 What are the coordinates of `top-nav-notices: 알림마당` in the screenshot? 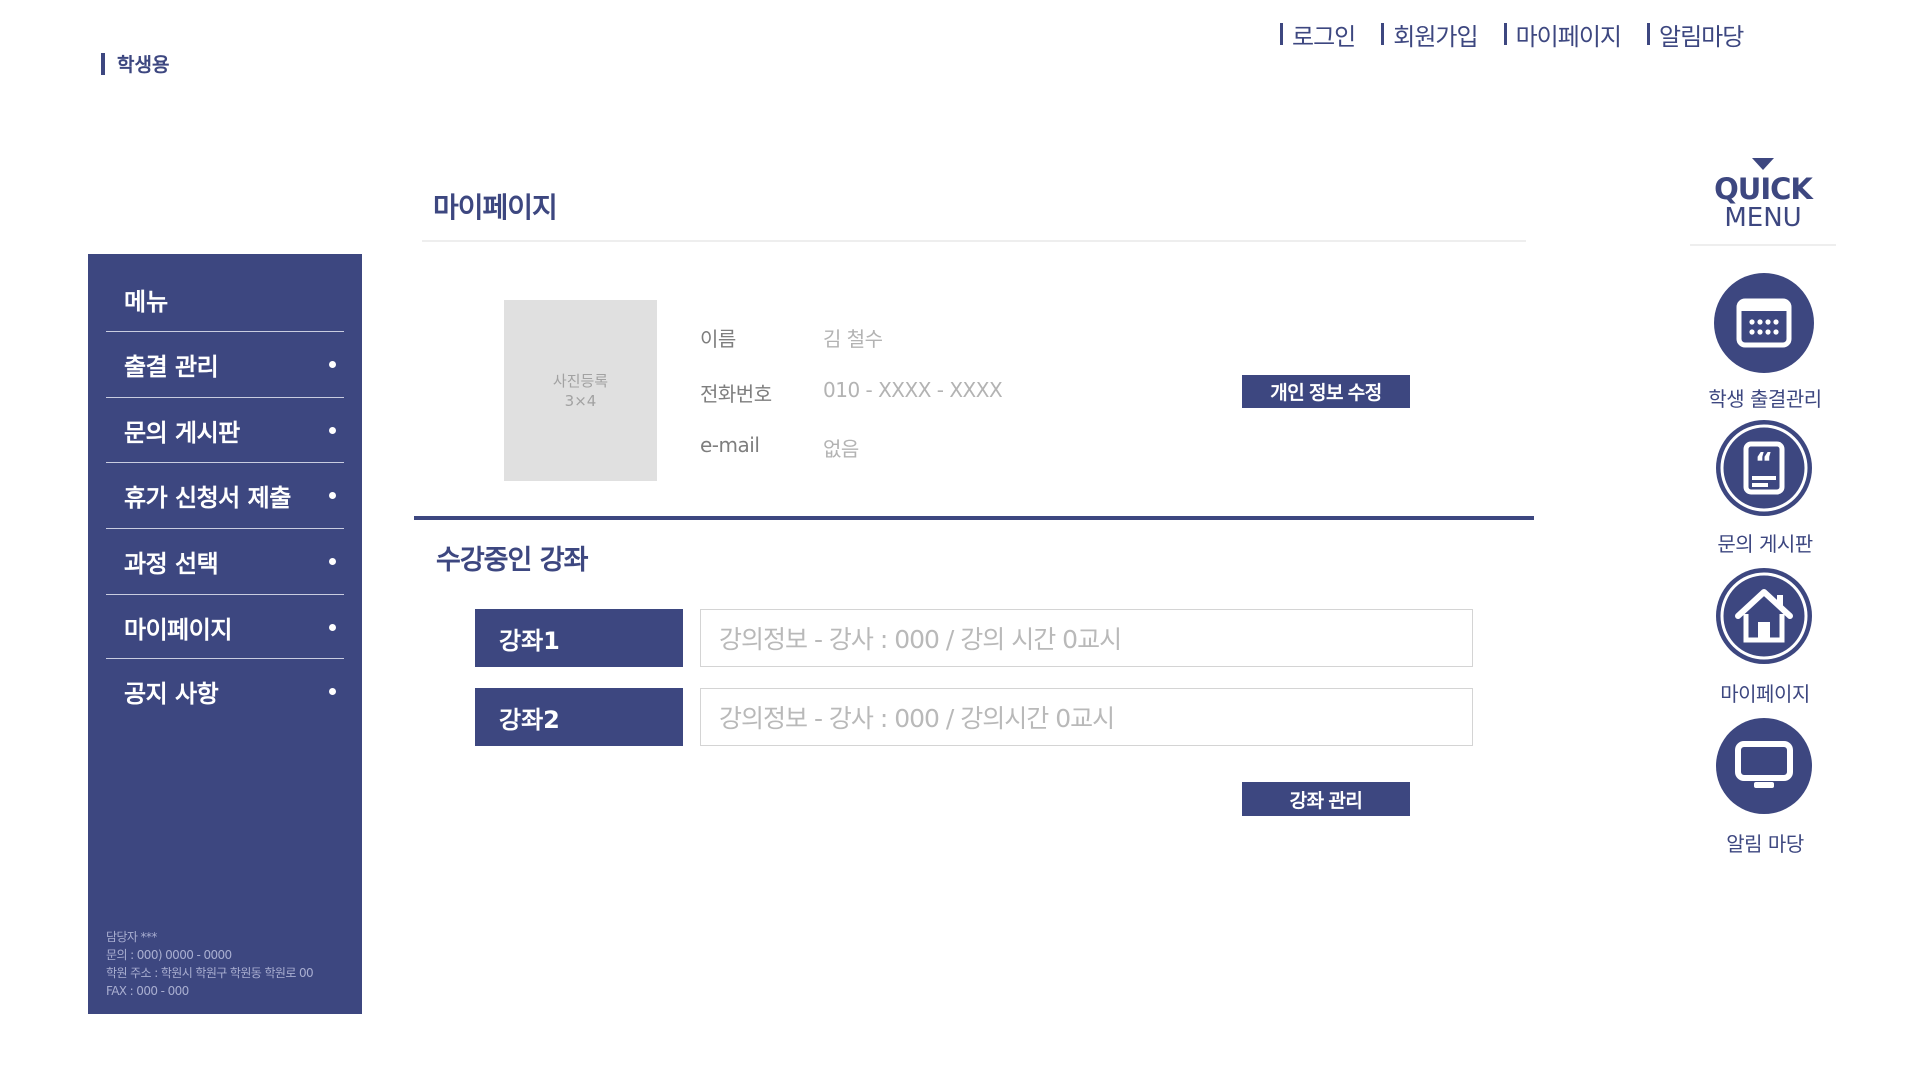 It's located at (1695, 34).